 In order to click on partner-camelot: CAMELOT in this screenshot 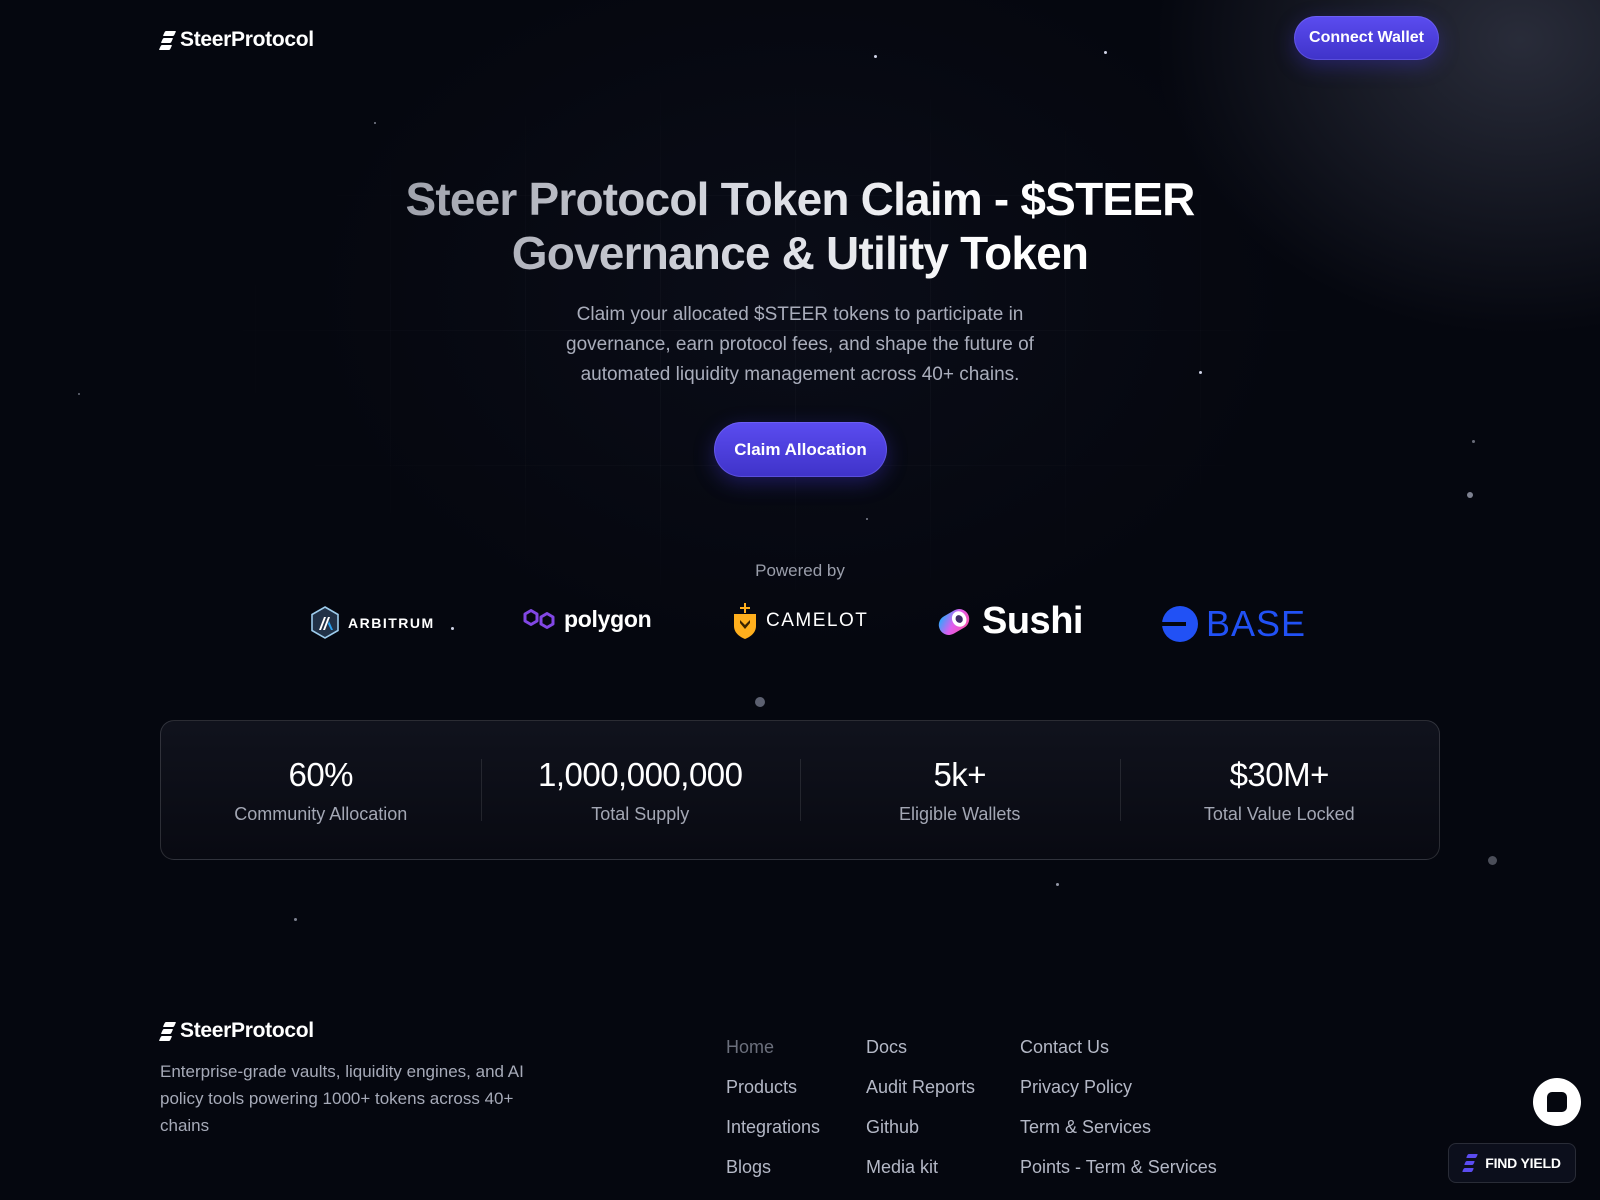, I will do `click(800, 621)`.